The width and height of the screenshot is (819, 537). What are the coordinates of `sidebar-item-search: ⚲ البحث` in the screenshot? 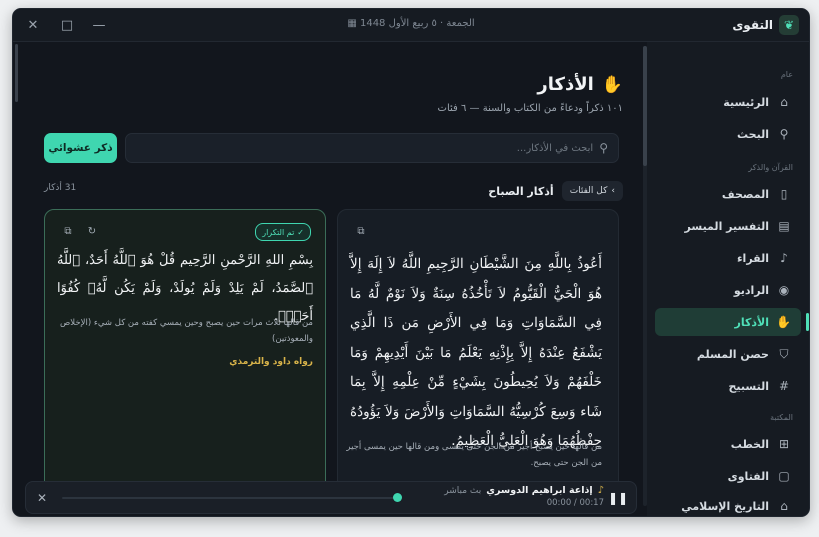 It's located at (728, 134).